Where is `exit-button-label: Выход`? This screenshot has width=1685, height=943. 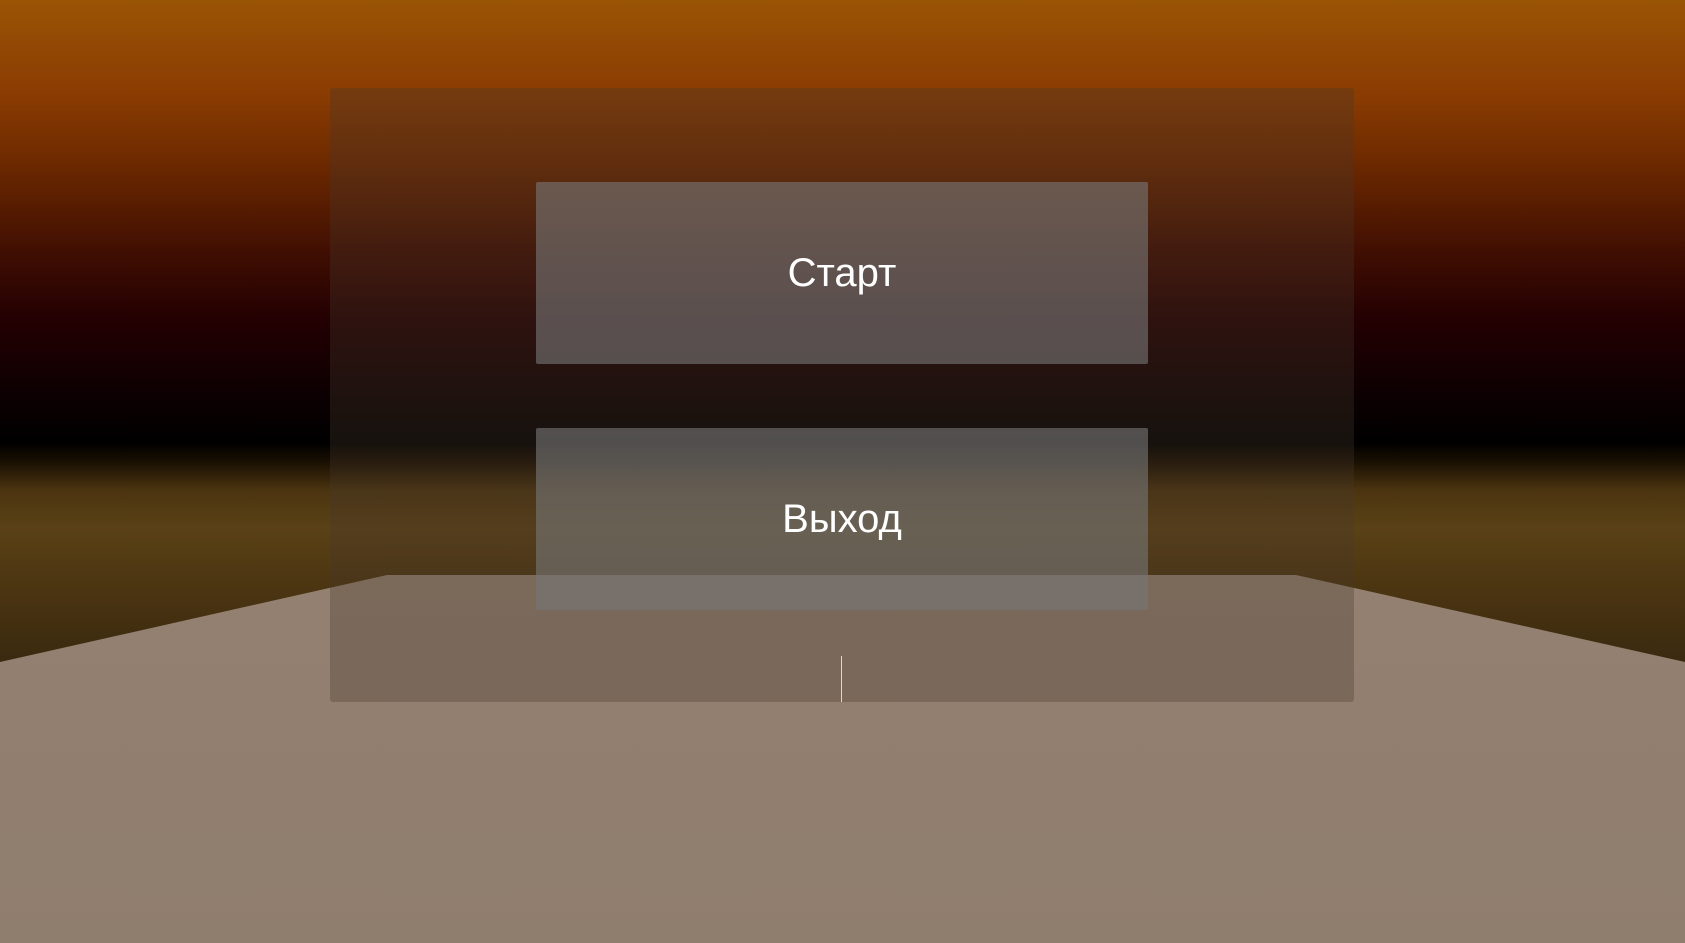
exit-button-label: Выход is located at coordinates (842, 518).